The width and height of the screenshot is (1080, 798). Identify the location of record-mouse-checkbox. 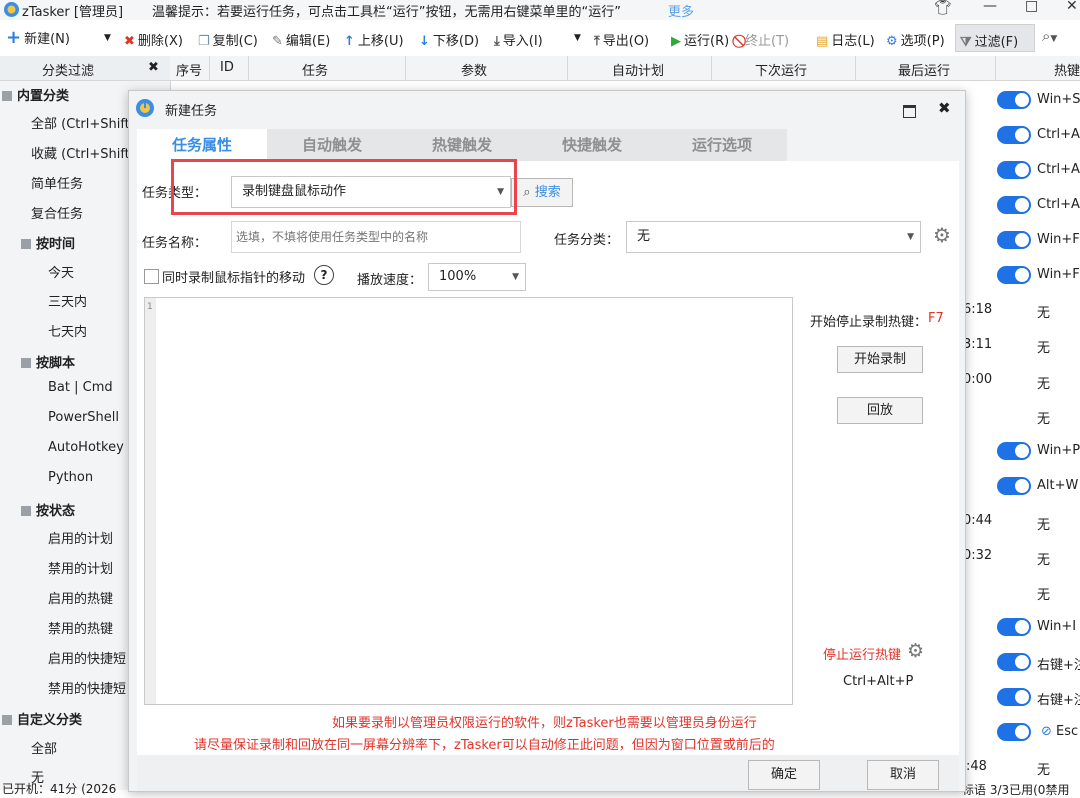
(151, 276).